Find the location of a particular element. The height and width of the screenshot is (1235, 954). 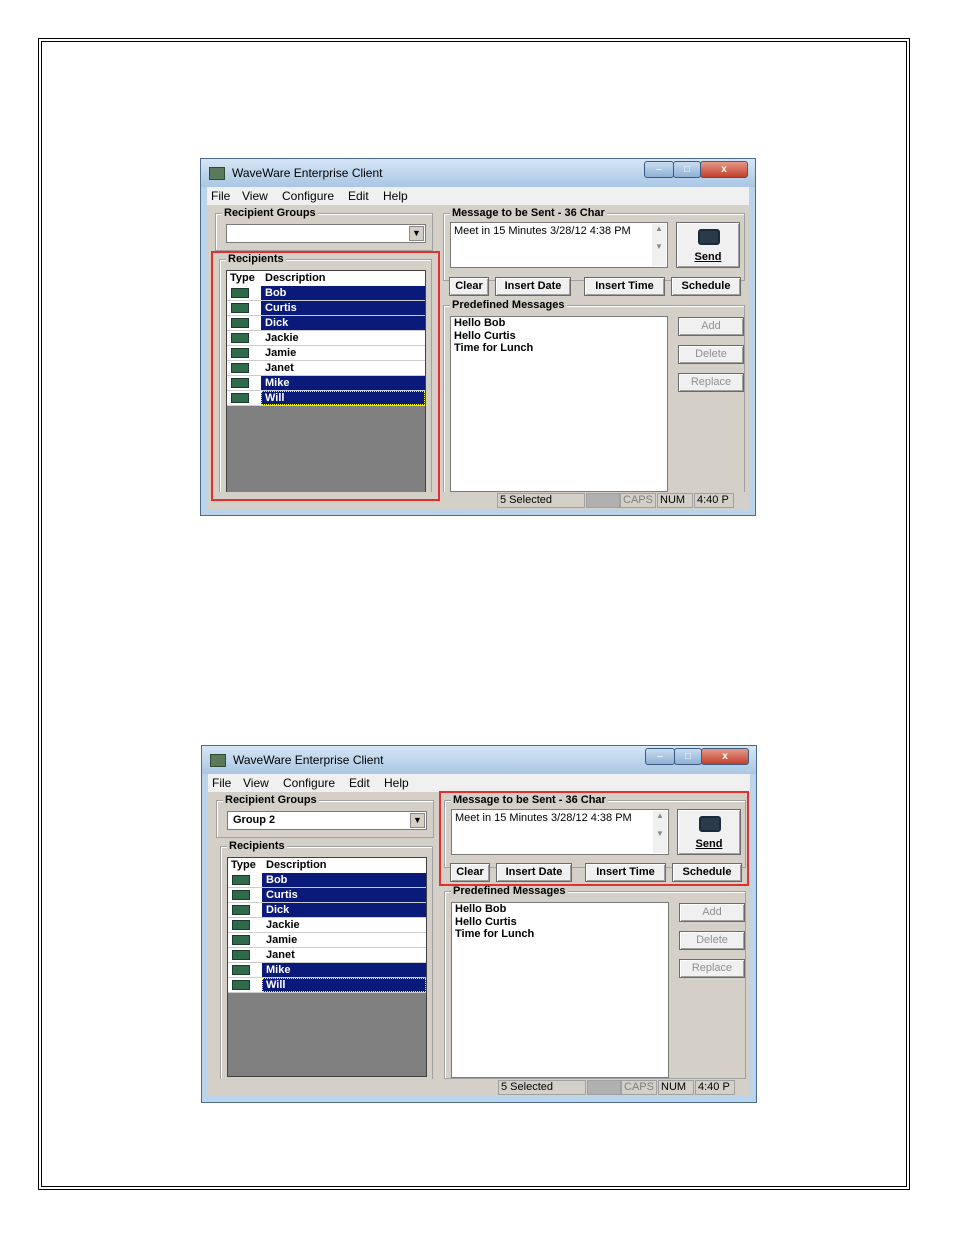

recipient-row: Curtis is located at coordinates (327, 895).